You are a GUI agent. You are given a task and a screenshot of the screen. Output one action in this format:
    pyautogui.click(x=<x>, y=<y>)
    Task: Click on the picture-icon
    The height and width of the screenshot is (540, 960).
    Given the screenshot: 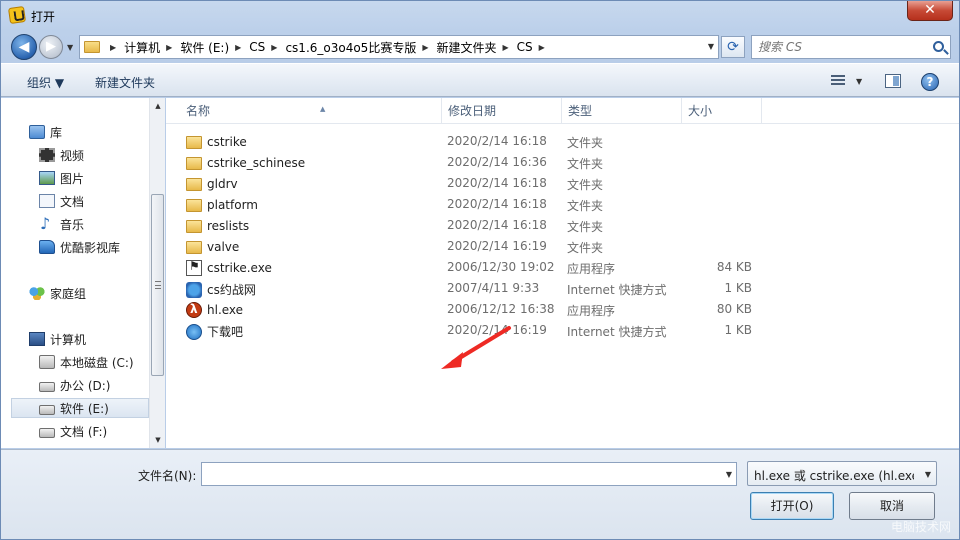 What is the action you would take?
    pyautogui.click(x=47, y=178)
    